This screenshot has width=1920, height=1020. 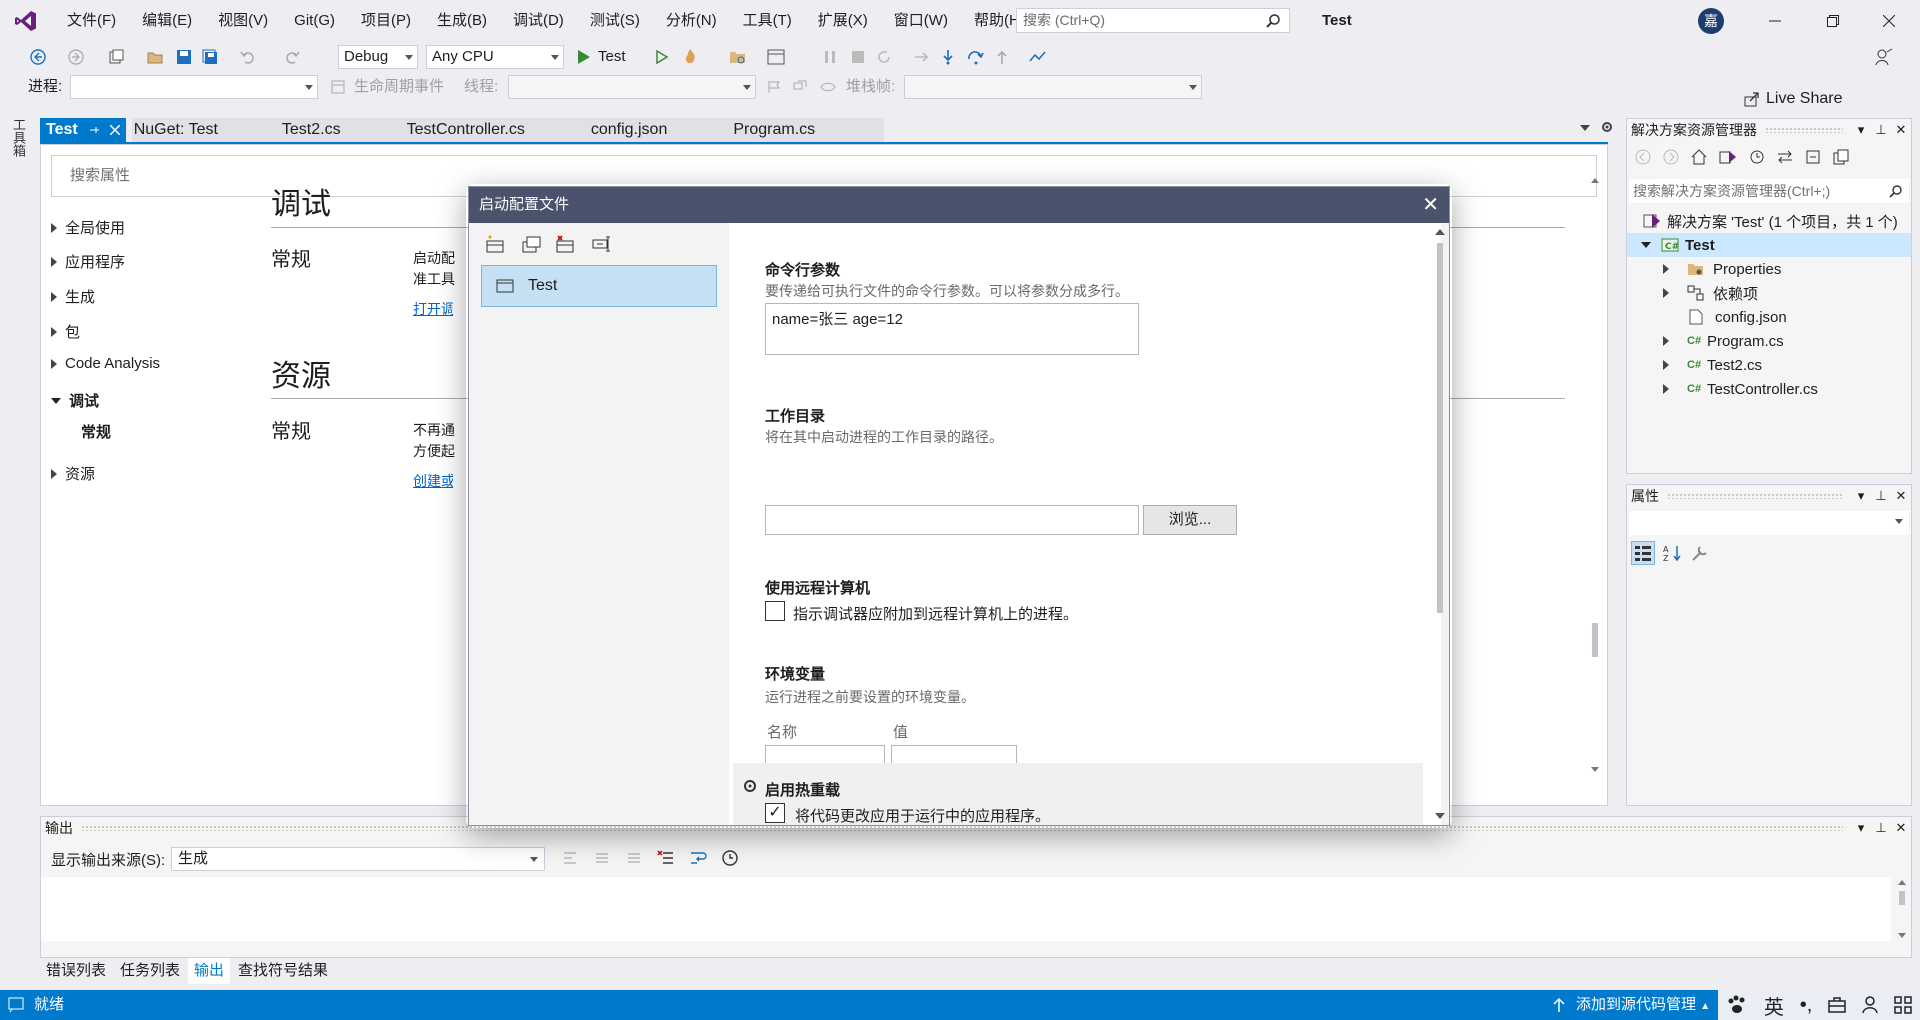 What do you see at coordinates (691, 21) in the screenshot?
I see `menu-item: 分析(N)` at bounding box center [691, 21].